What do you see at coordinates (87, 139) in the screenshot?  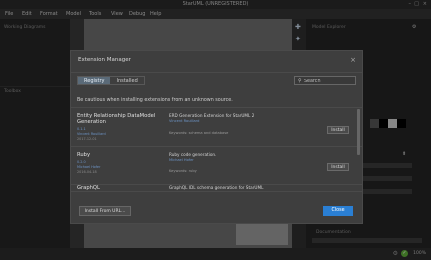 I see `extension-date: 2017-12-01` at bounding box center [87, 139].